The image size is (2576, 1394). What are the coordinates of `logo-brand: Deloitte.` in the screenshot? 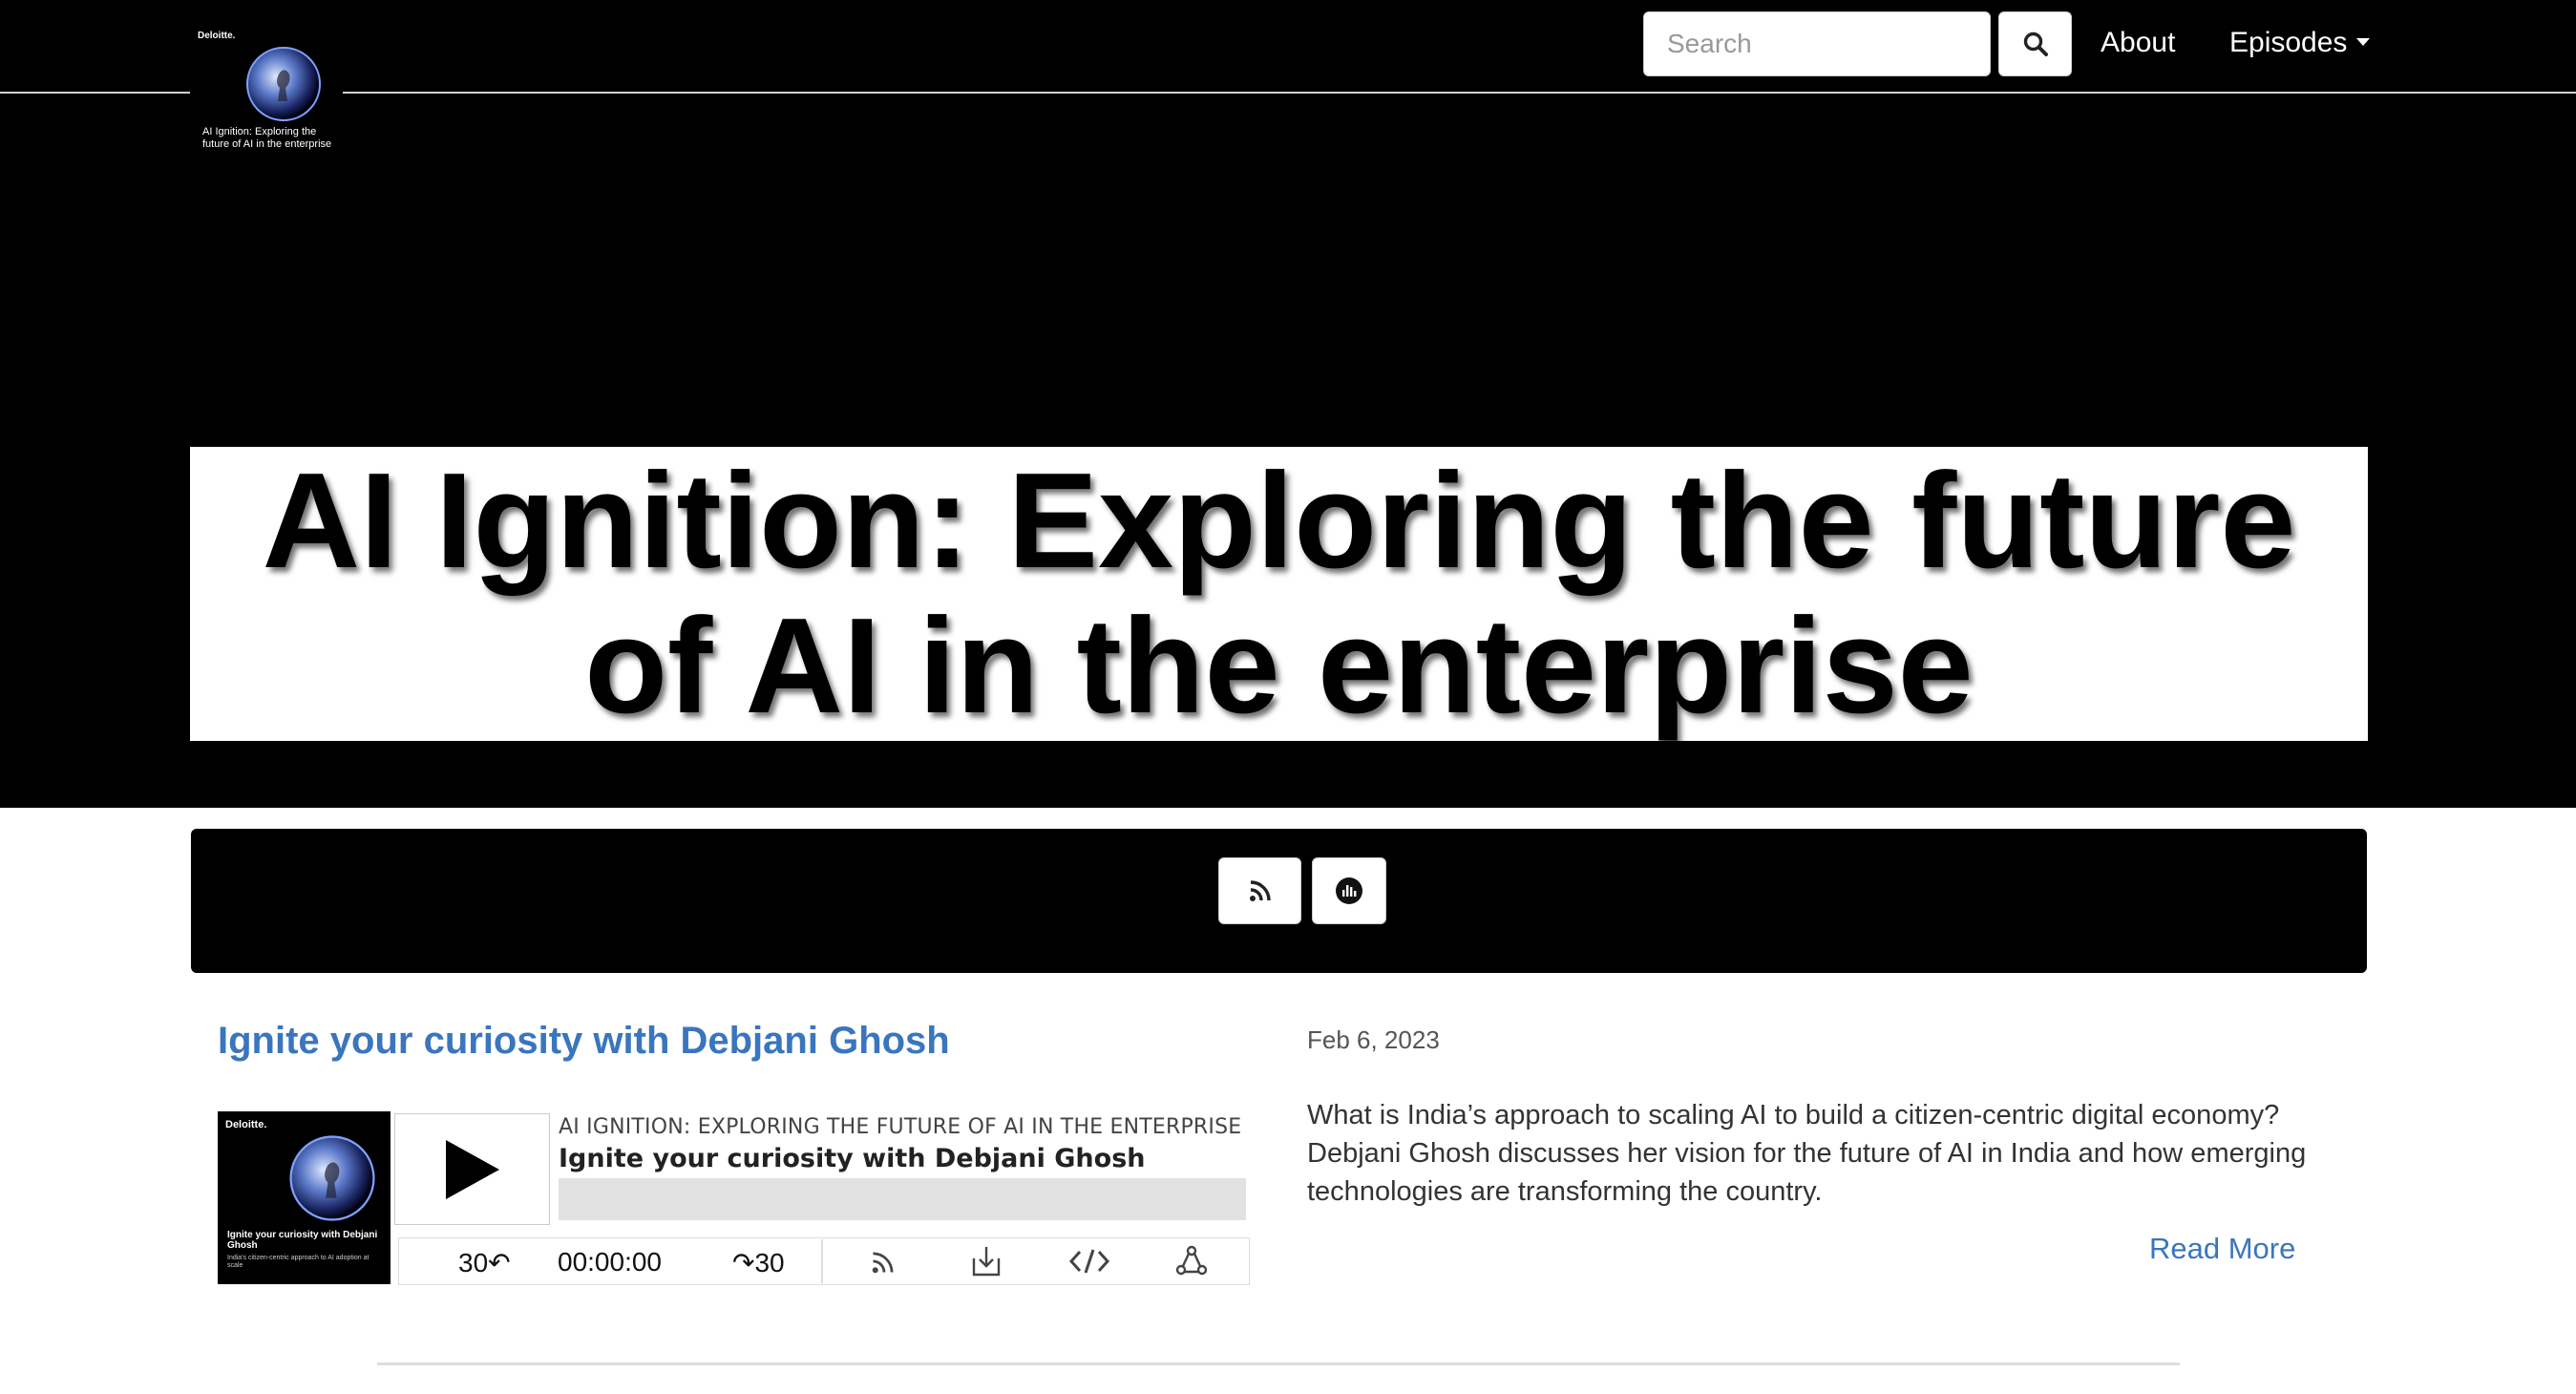 It's located at (217, 36).